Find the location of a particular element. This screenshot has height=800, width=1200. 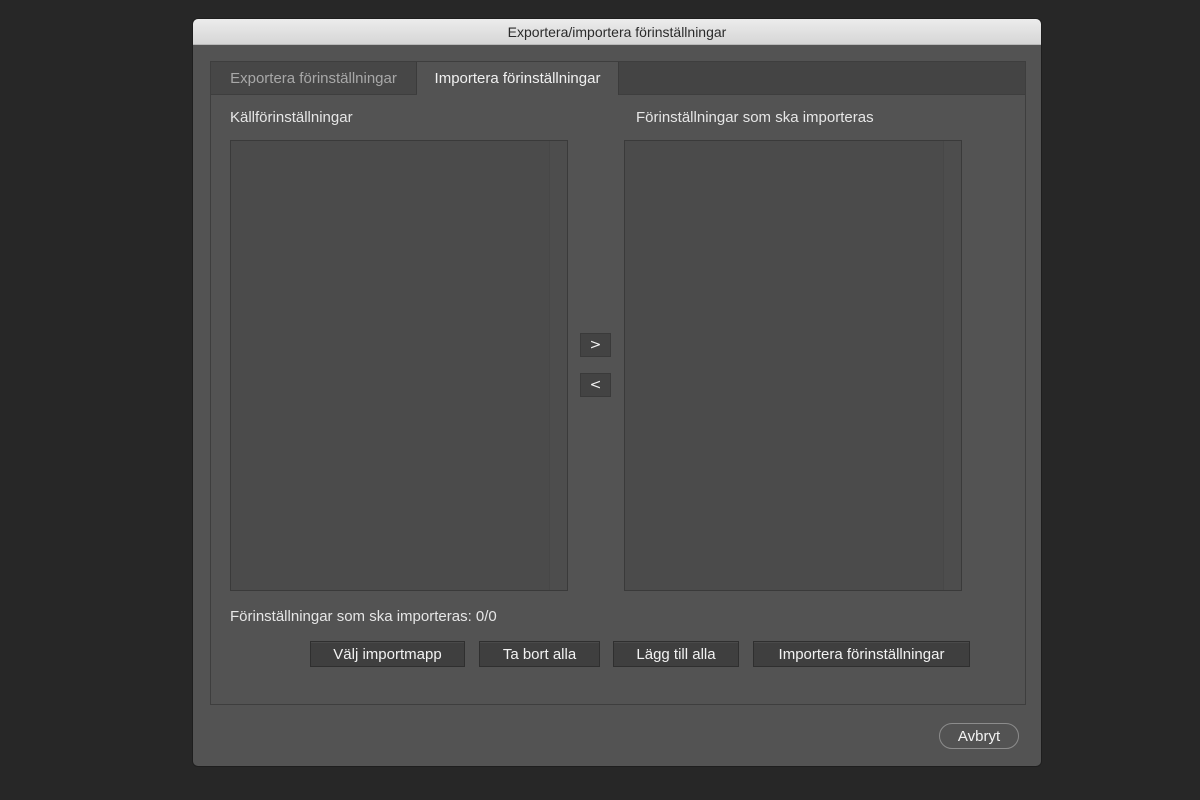

add-all-button: Lägg till alla is located at coordinates (676, 654).